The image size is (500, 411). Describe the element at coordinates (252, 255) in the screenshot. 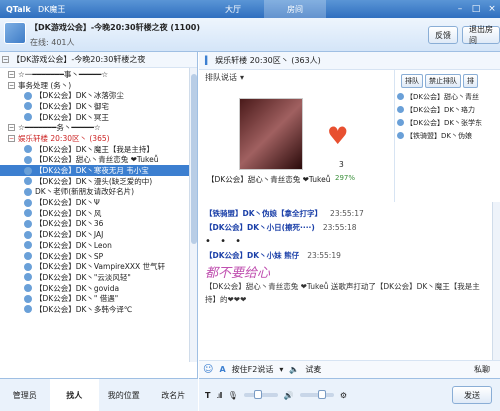

I see `chat-sender: 【DK公会】DK丶小妹 熊仔` at that location.